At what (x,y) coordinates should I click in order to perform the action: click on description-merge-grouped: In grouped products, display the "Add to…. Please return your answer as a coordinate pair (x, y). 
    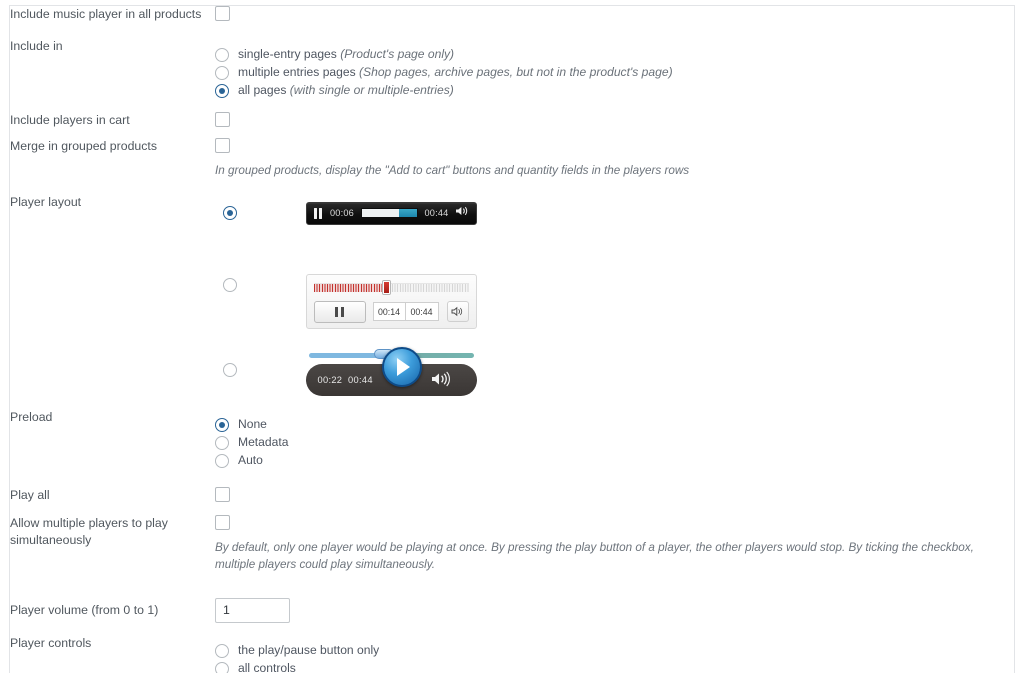
    Looking at the image, I should click on (452, 170).